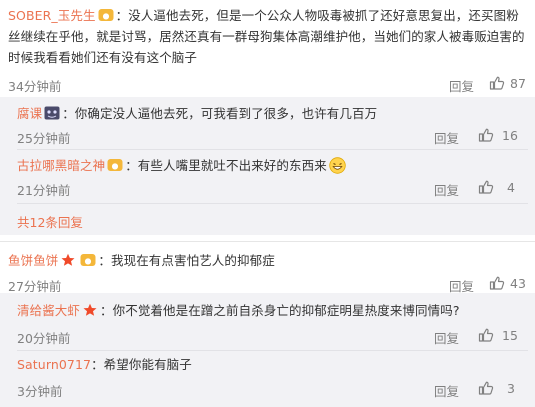  What do you see at coordinates (186, 260) in the screenshot?
I see `comment-text: ：我现在有点害怕艺人的抑郁症` at bounding box center [186, 260].